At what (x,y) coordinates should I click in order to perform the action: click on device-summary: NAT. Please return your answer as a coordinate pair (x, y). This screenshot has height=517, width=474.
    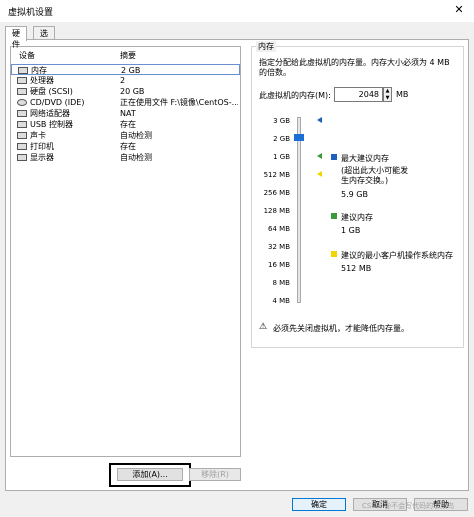
    Looking at the image, I should click on (128, 113).